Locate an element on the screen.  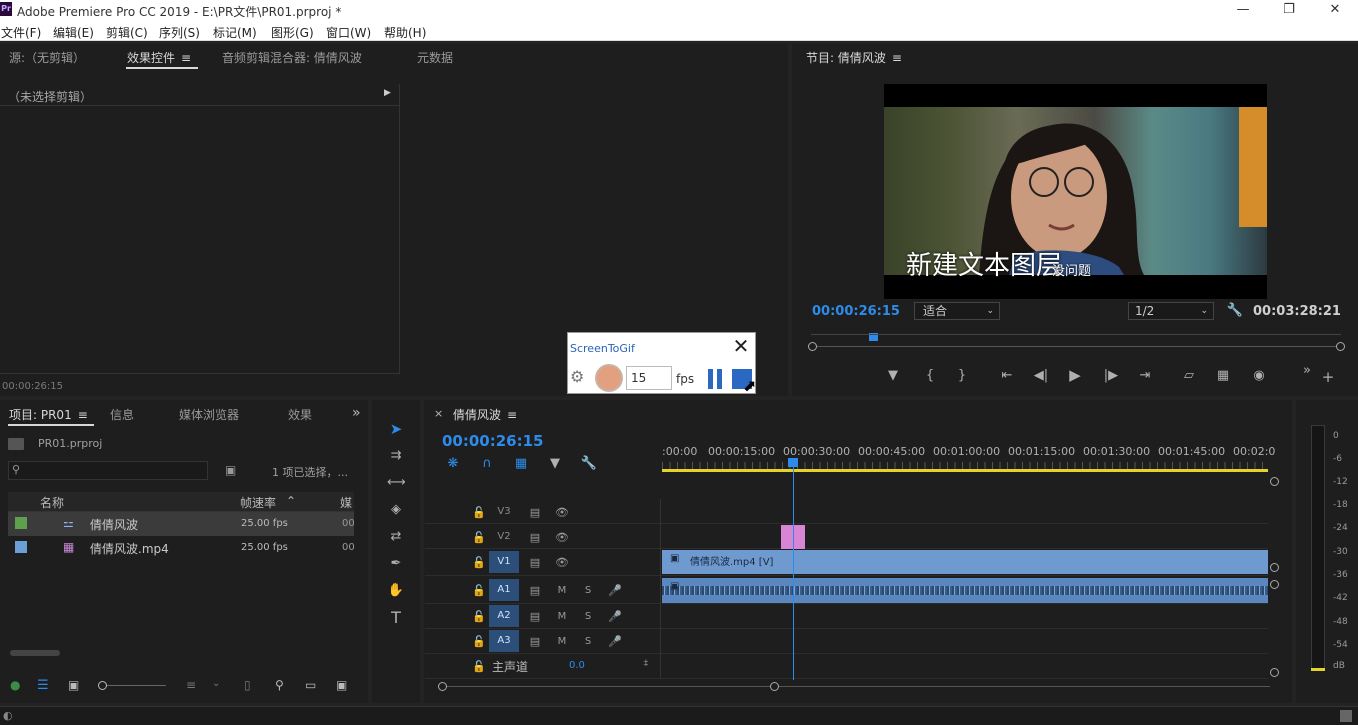
scrub-end-handle is located at coordinates (1340, 346).